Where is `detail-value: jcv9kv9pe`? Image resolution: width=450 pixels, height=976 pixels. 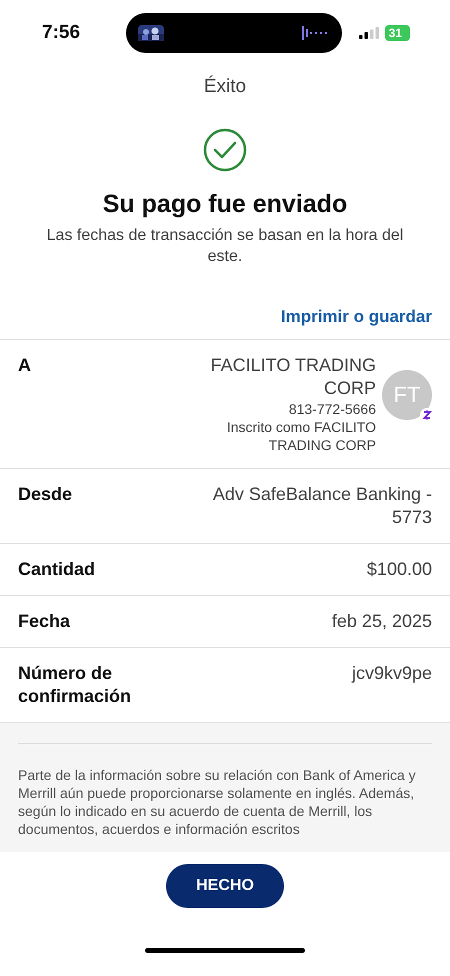
detail-value: jcv9kv9pe is located at coordinates (392, 673).